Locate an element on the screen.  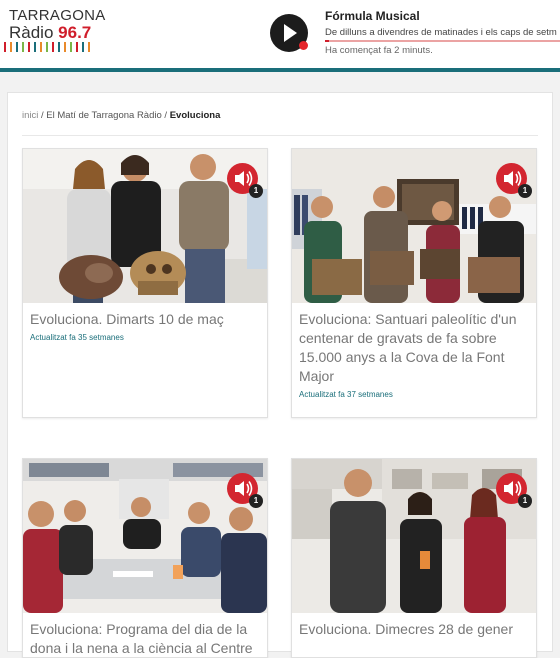
breadcrumb-current: Evoluciona is located at coordinates (195, 115).